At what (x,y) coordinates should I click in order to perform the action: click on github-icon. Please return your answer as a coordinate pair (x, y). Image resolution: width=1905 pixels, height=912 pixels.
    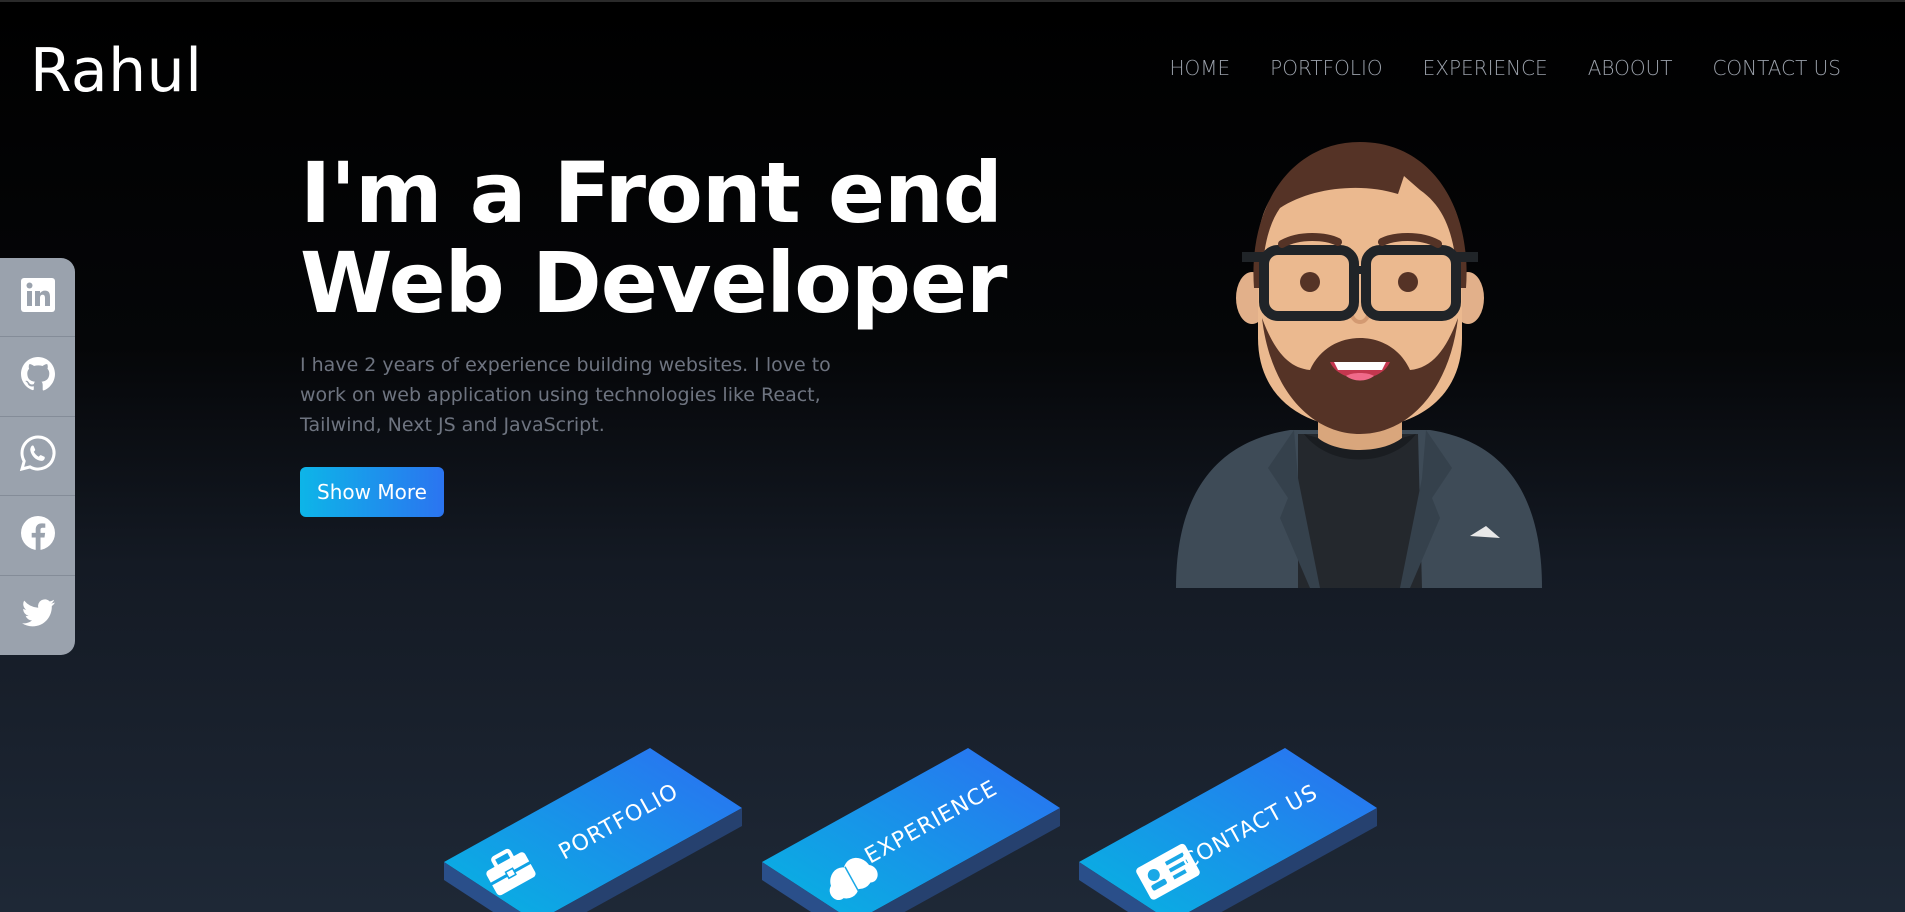
    Looking at the image, I should click on (38, 376).